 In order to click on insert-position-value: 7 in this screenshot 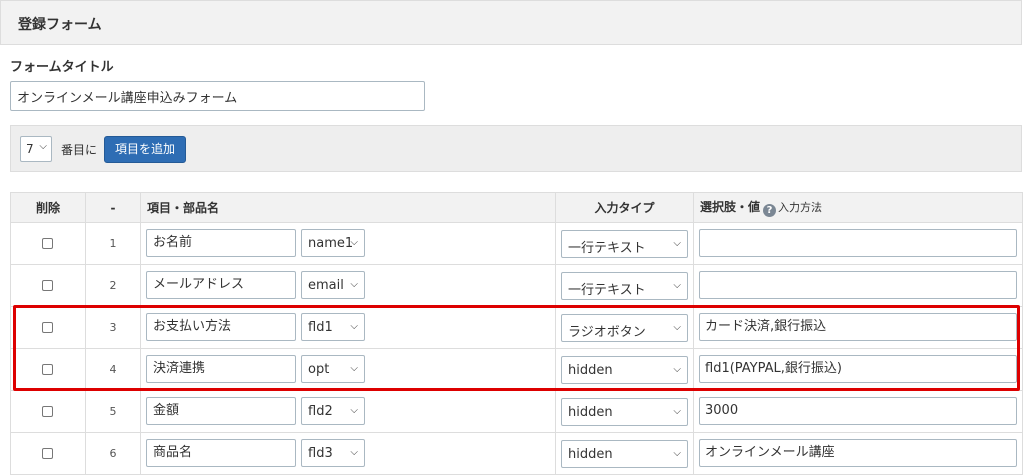, I will do `click(30, 149)`.